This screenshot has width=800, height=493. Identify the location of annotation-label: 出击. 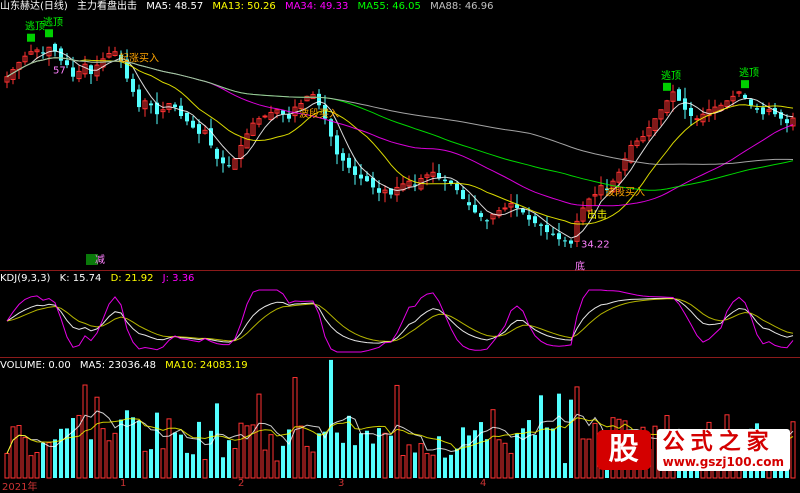
(597, 214).